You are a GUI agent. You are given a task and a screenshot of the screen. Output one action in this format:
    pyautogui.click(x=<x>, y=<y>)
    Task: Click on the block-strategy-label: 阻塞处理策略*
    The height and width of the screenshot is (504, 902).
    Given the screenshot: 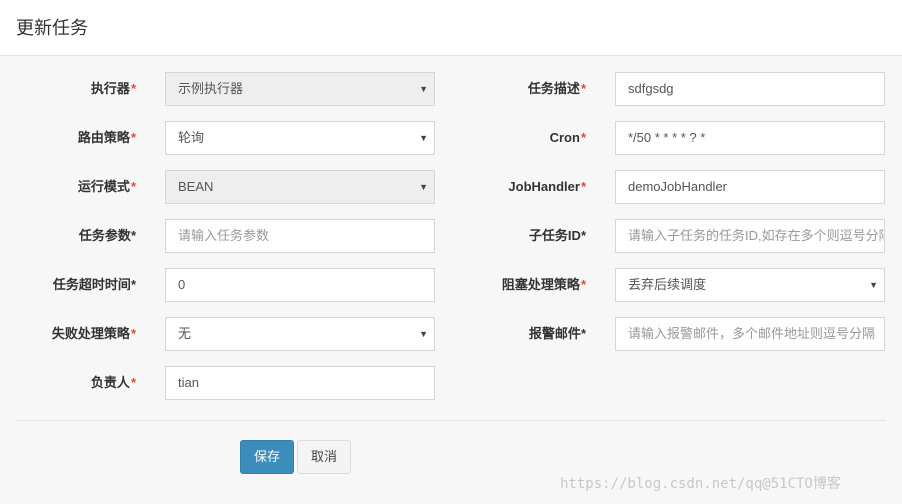 What is the action you would take?
    pyautogui.click(x=543, y=284)
    